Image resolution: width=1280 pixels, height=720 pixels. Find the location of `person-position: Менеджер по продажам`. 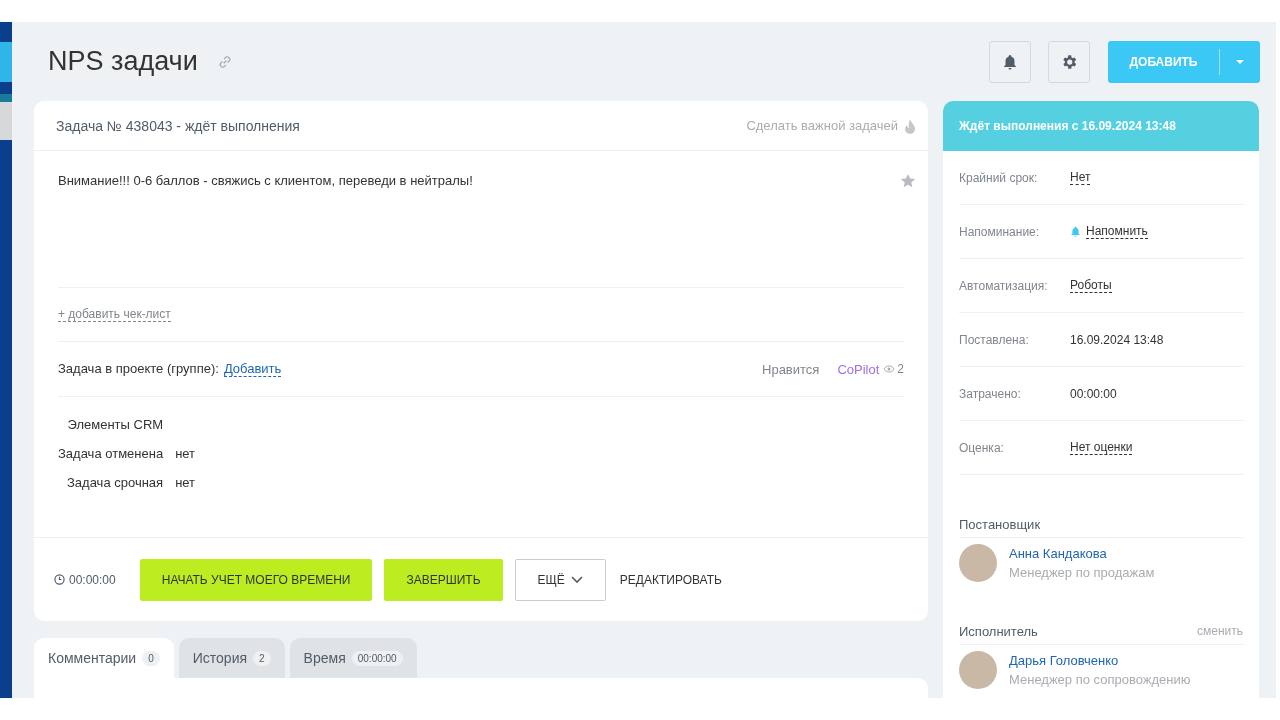

person-position: Менеджер по продажам is located at coordinates (1082, 572).